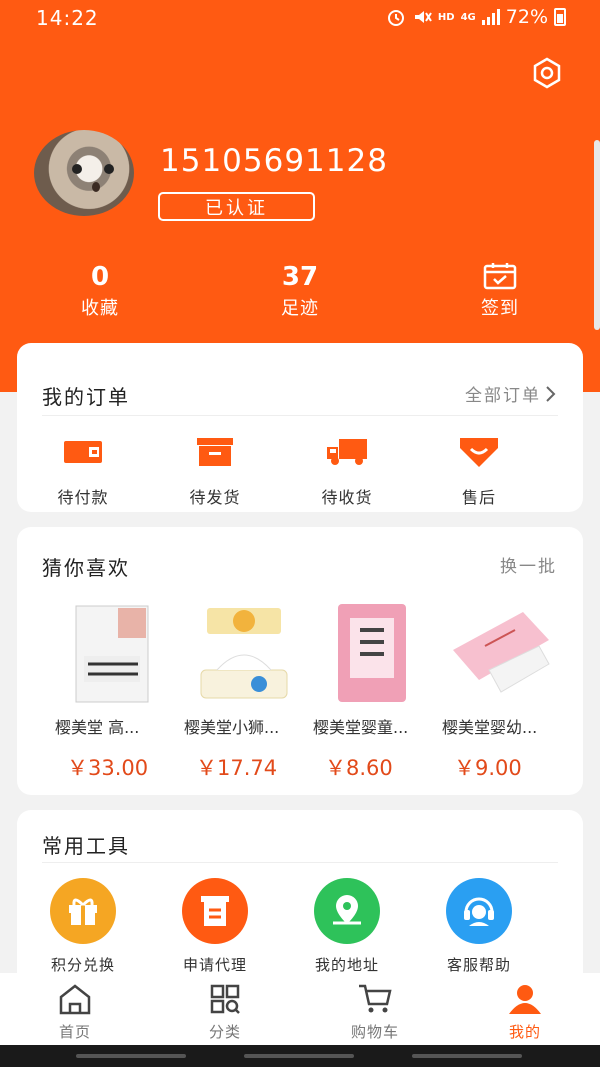 This screenshot has width=600, height=1067. What do you see at coordinates (86, 397) in the screenshot?
I see `orders-title: 我的订单` at bounding box center [86, 397].